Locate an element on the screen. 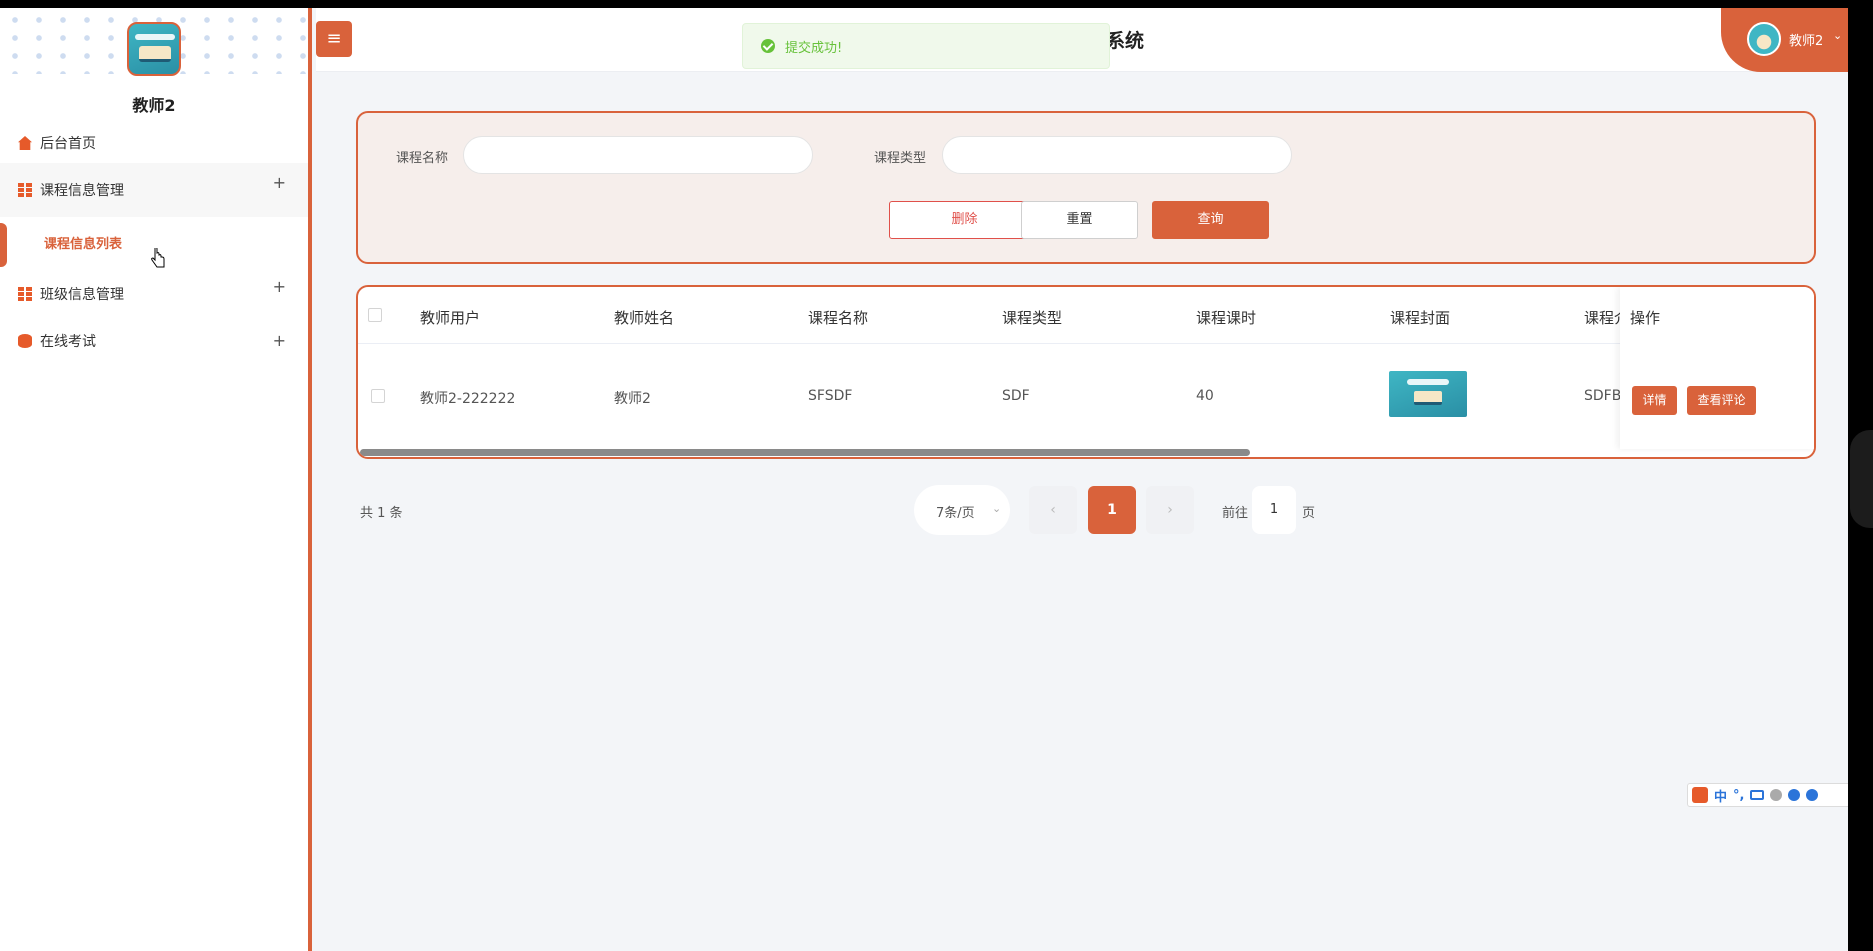 This screenshot has width=1873, height=951. sidebar-menu: 后台首页 课程信息管理 + 课程信息列表 班级信息管理 + 在线考试 + is located at coordinates (154, 242).